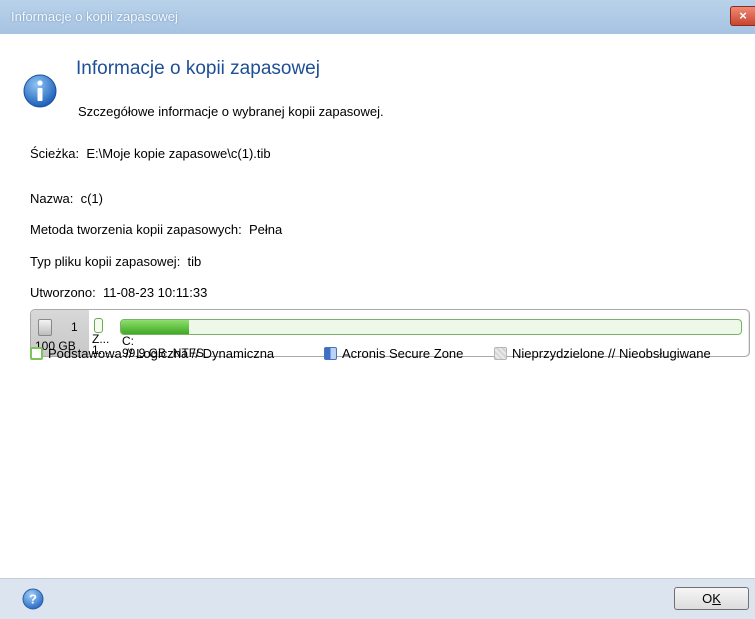  What do you see at coordinates (716, 598) in the screenshot?
I see `ok-accelerator: K` at bounding box center [716, 598].